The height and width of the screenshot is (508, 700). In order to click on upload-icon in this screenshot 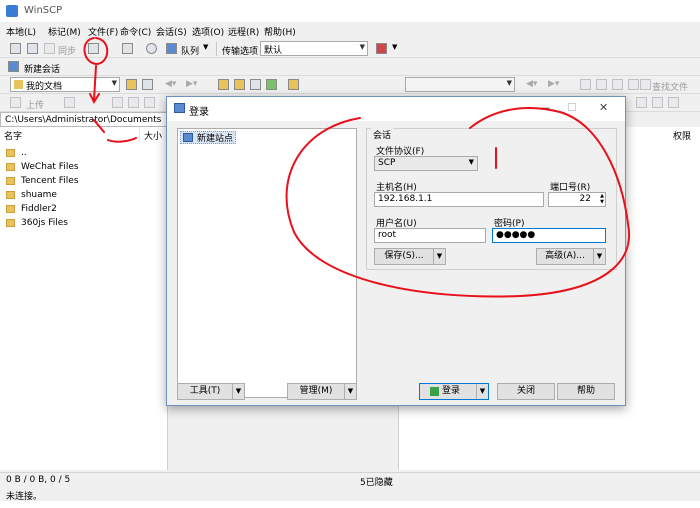, I will do `click(15, 102)`.